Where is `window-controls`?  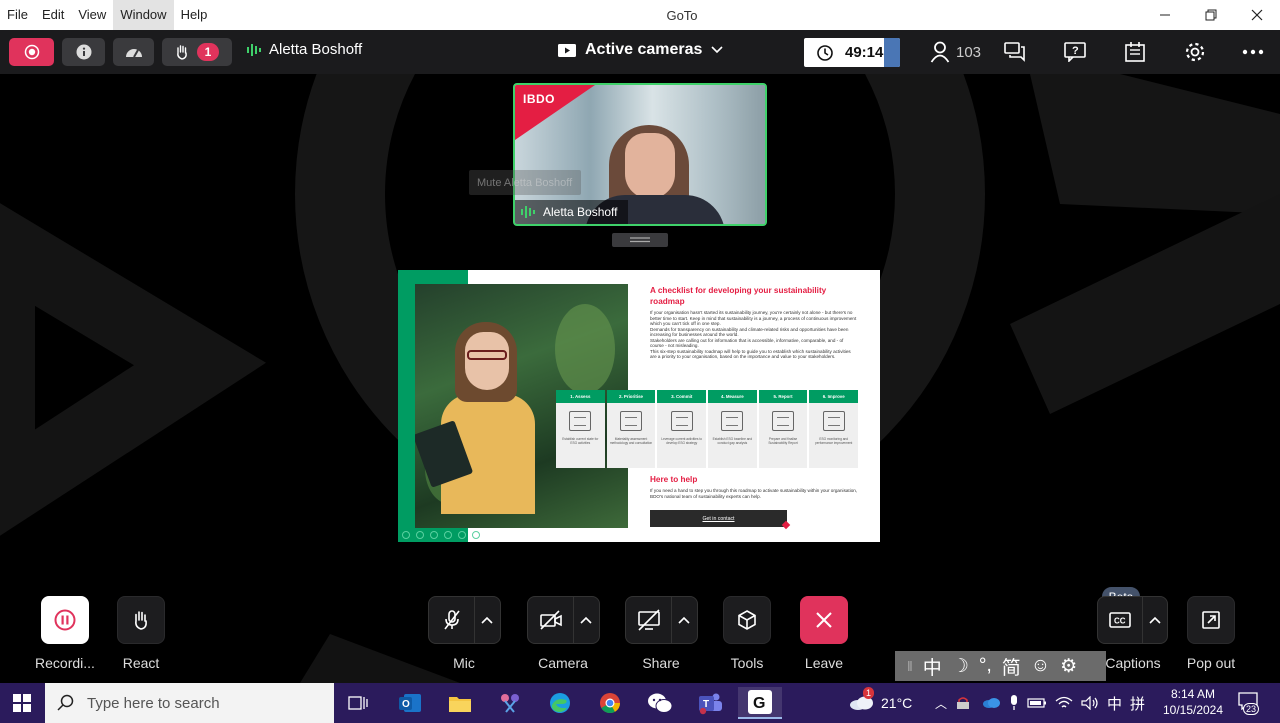 window-controls is located at coordinates (1211, 15).